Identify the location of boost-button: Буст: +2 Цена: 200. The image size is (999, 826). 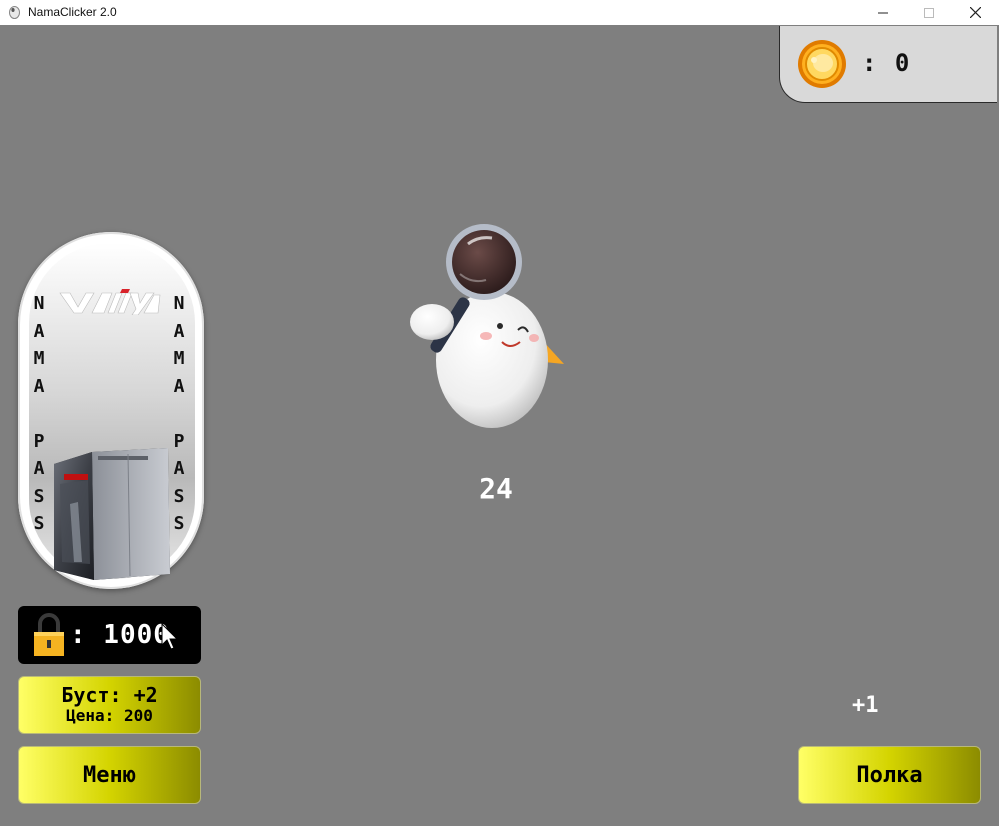
(109, 705).